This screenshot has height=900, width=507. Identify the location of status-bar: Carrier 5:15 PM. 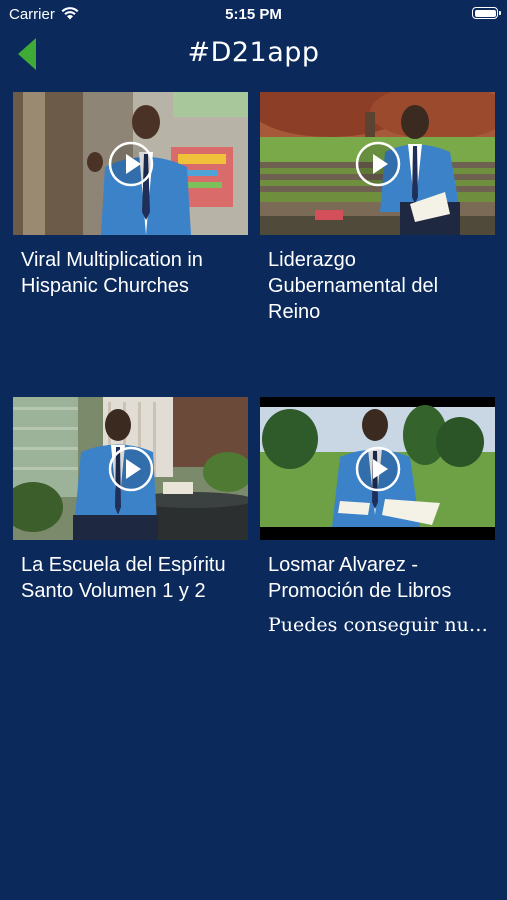
(253, 14).